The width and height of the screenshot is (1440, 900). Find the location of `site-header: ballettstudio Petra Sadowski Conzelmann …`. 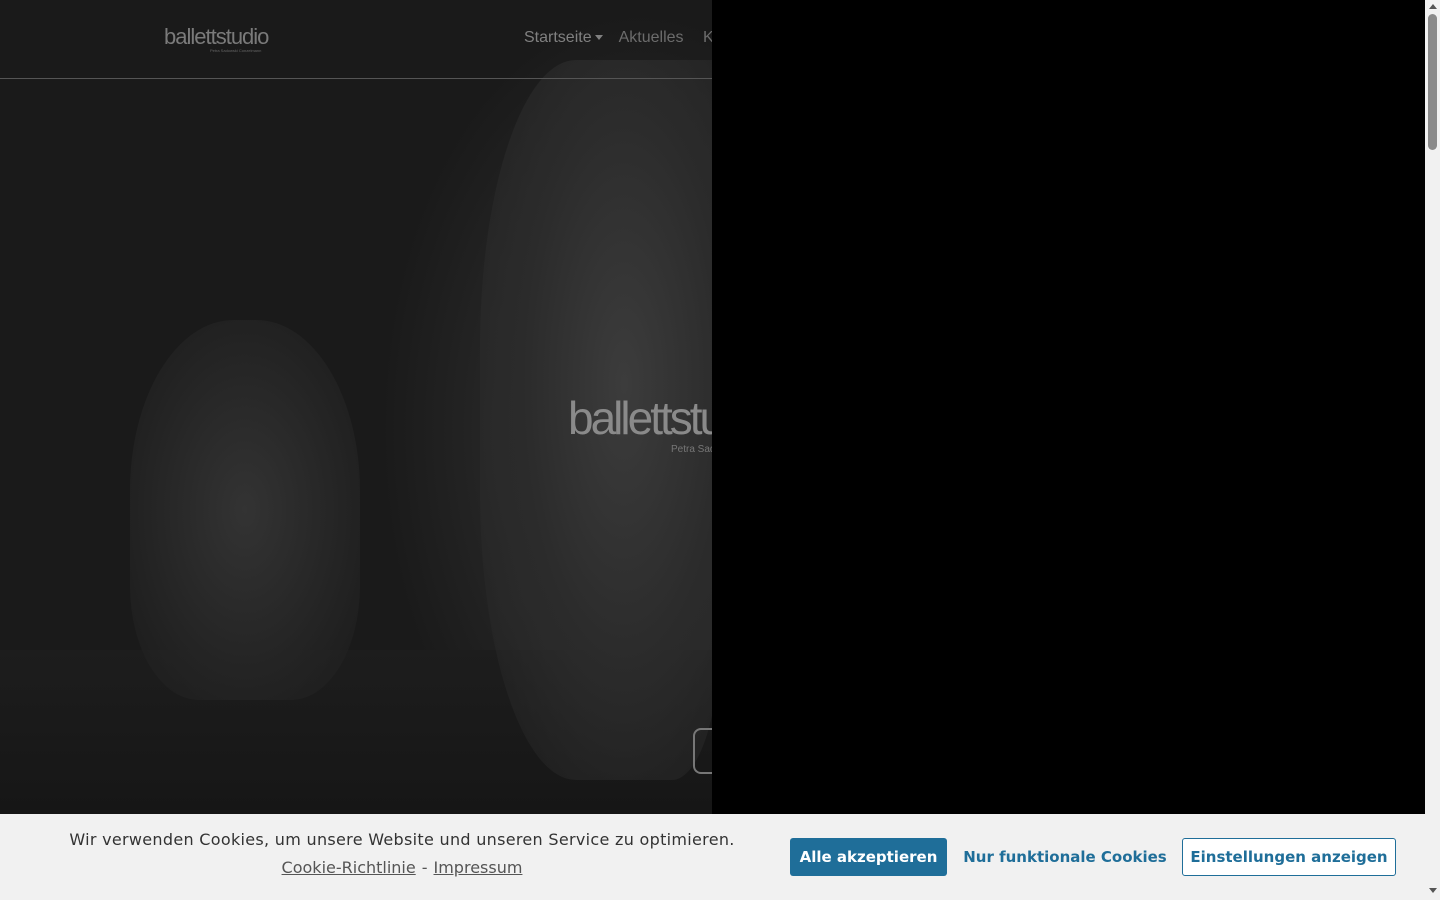

site-header: ballettstudio Petra Sadowski Conzelmann … is located at coordinates (356, 39).